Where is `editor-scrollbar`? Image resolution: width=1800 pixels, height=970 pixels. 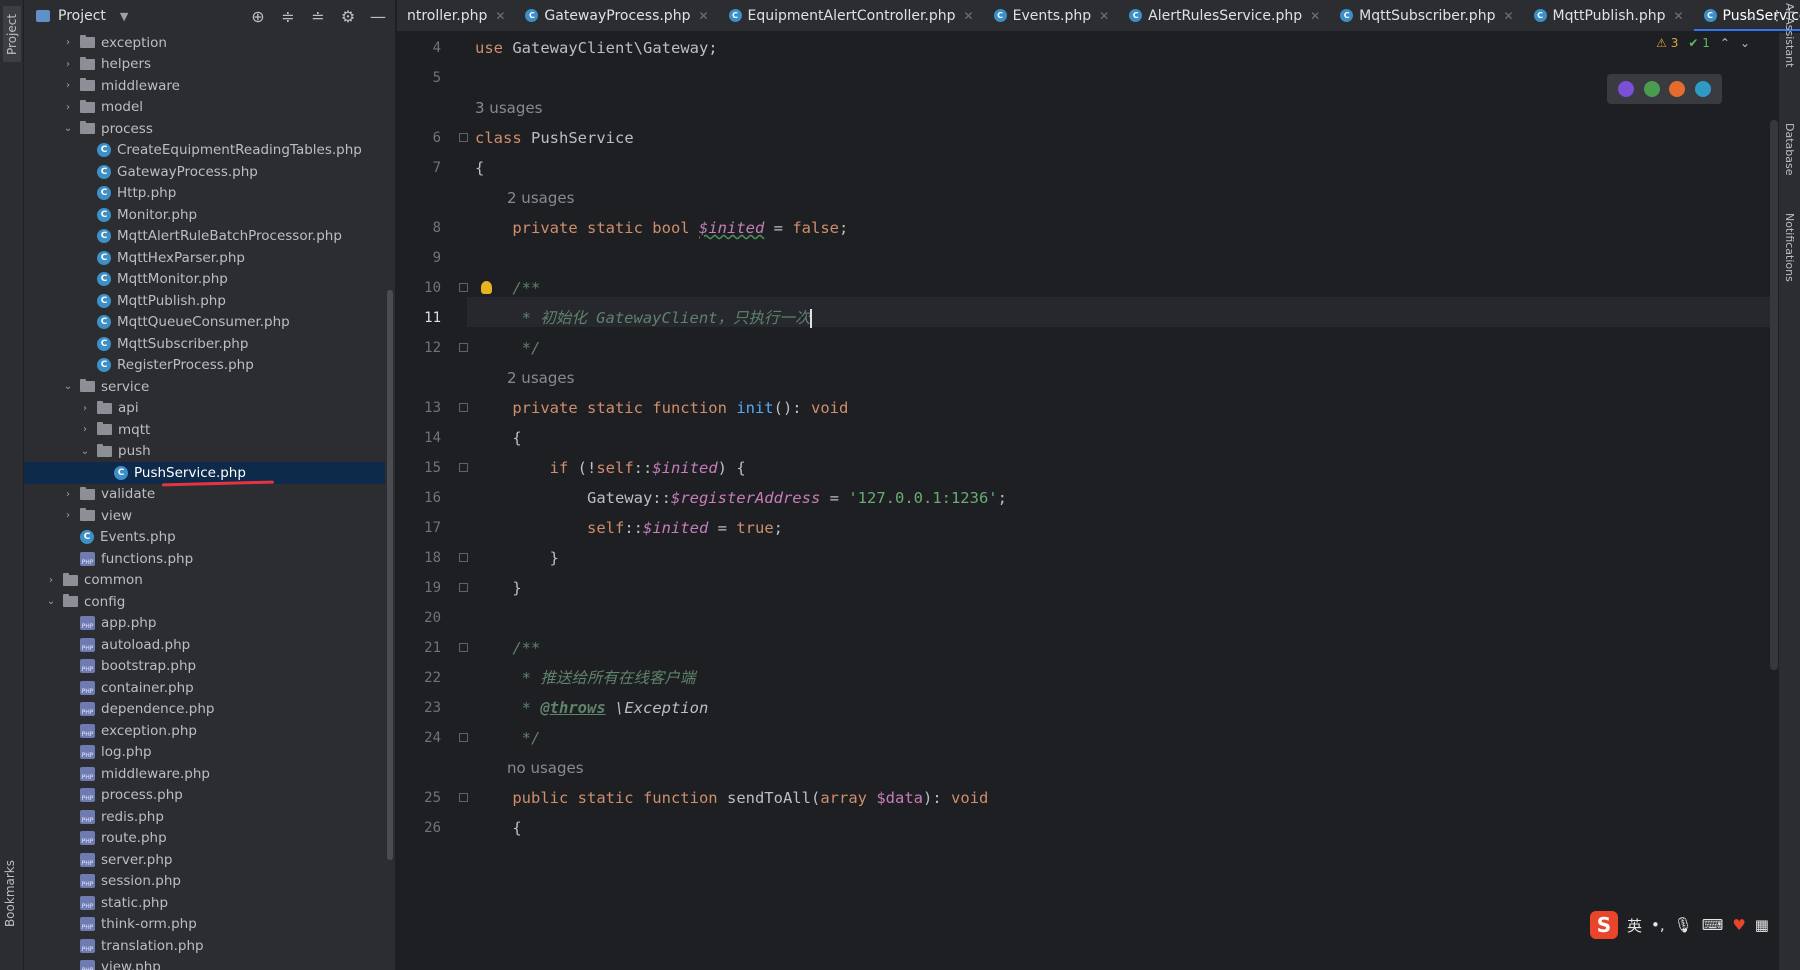 editor-scrollbar is located at coordinates (1774, 395).